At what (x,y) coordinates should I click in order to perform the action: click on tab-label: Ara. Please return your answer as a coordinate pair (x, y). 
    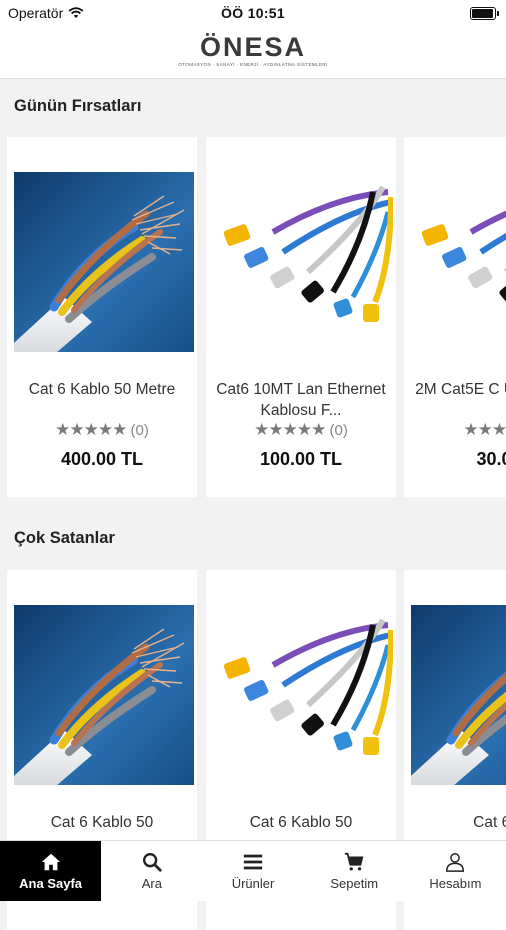
    Looking at the image, I should click on (151, 883).